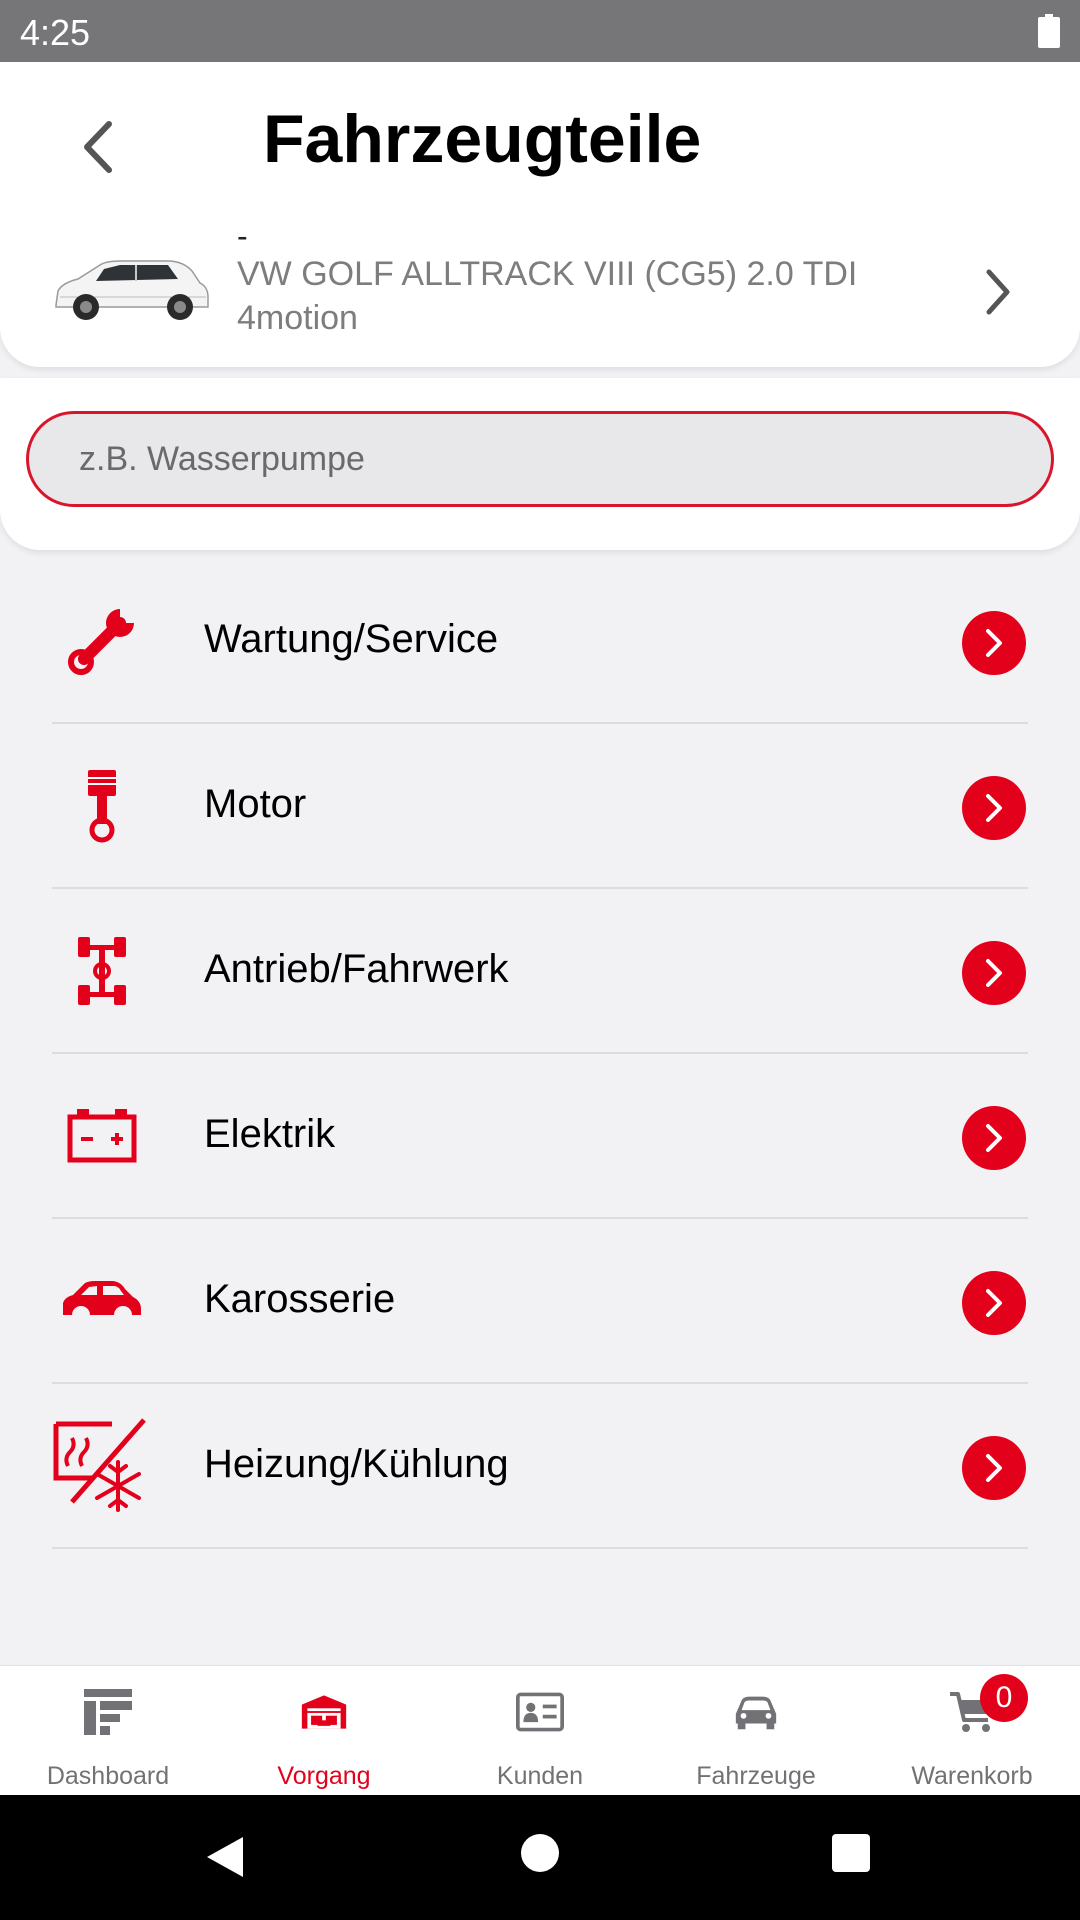 This screenshot has height=1920, width=1080. I want to click on wrench-icon, so click(102, 641).